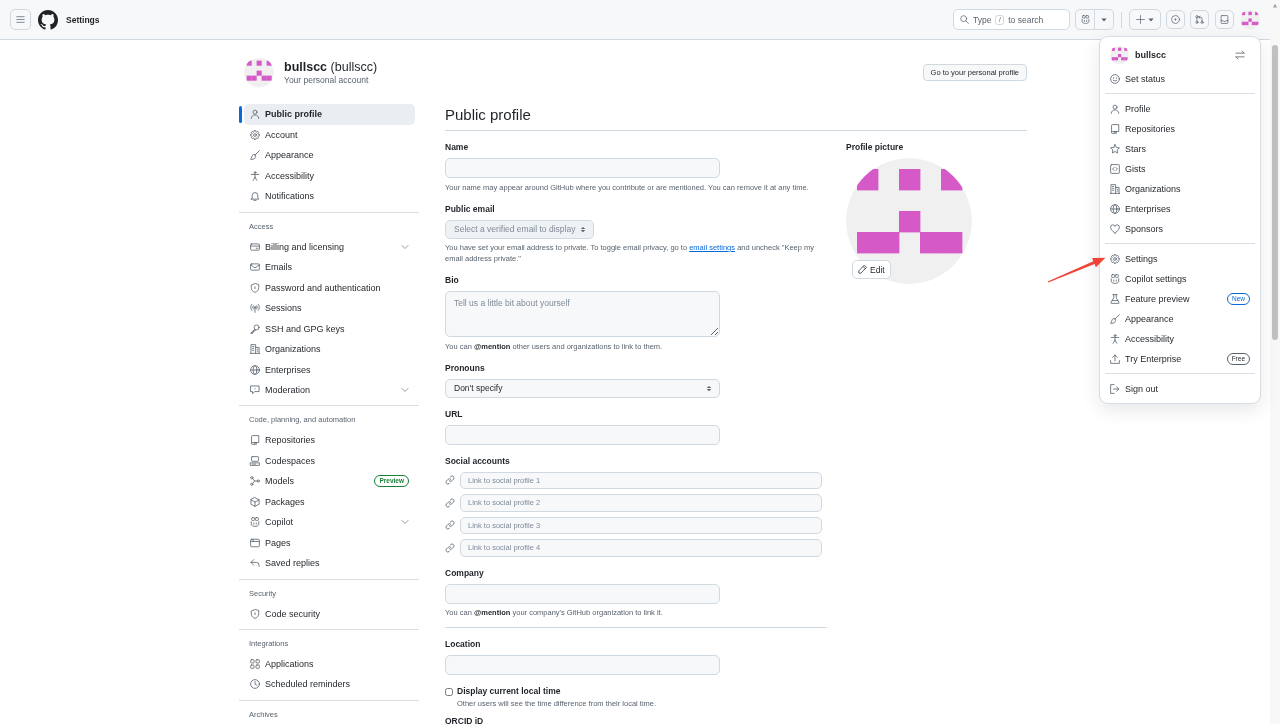 The width and height of the screenshot is (1280, 724). What do you see at coordinates (454, 414) in the screenshot?
I see `field-label: URL` at bounding box center [454, 414].